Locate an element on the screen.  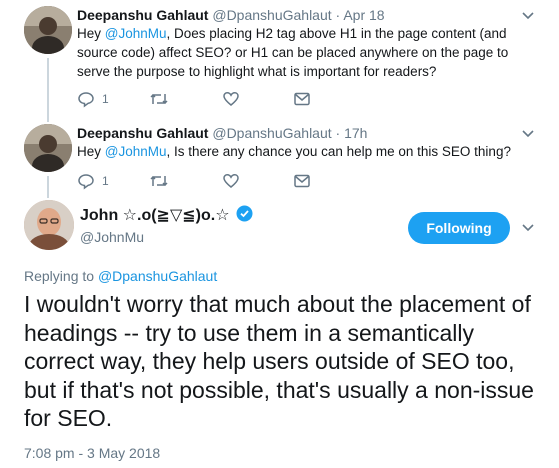
tweet-timestamp: 7:08 pm - 3 May 2018 is located at coordinates (92, 453).